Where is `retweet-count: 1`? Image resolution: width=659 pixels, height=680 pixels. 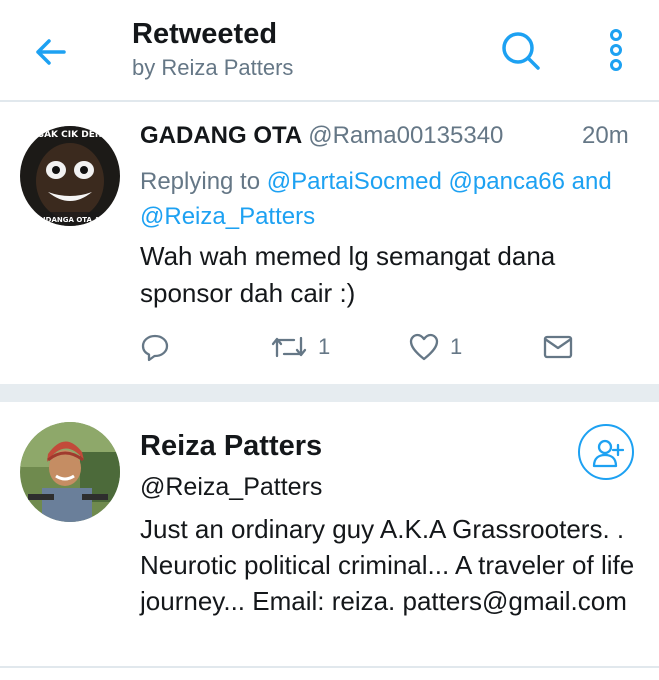 retweet-count: 1 is located at coordinates (324, 346).